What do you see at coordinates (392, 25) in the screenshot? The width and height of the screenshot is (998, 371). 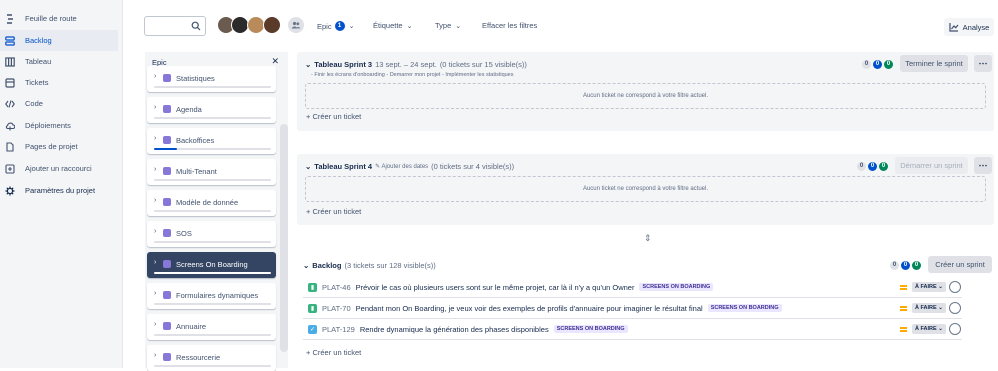 I see `label-filter: Étiquette ⌄` at bounding box center [392, 25].